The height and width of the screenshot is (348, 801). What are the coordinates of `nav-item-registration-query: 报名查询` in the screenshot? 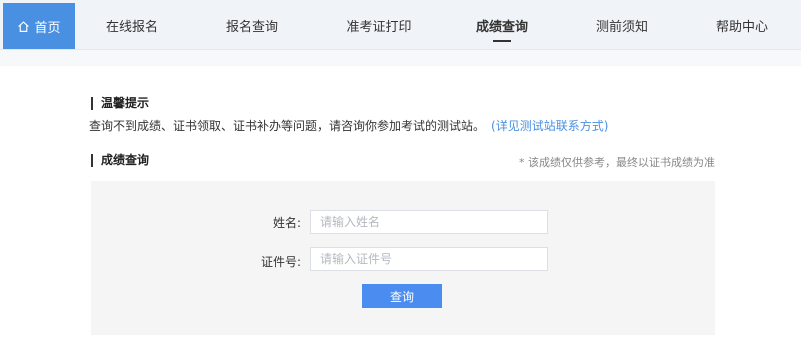 It's located at (252, 25).